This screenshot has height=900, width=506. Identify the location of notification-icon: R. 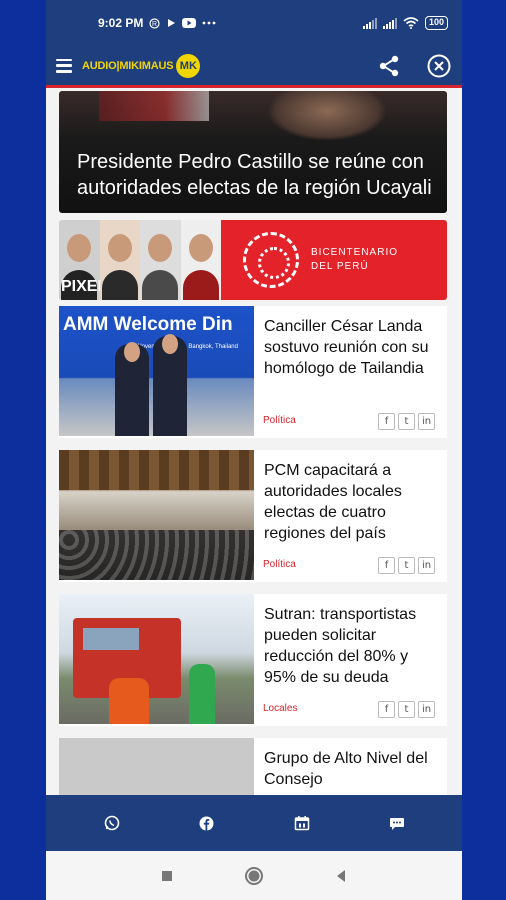
(154, 23).